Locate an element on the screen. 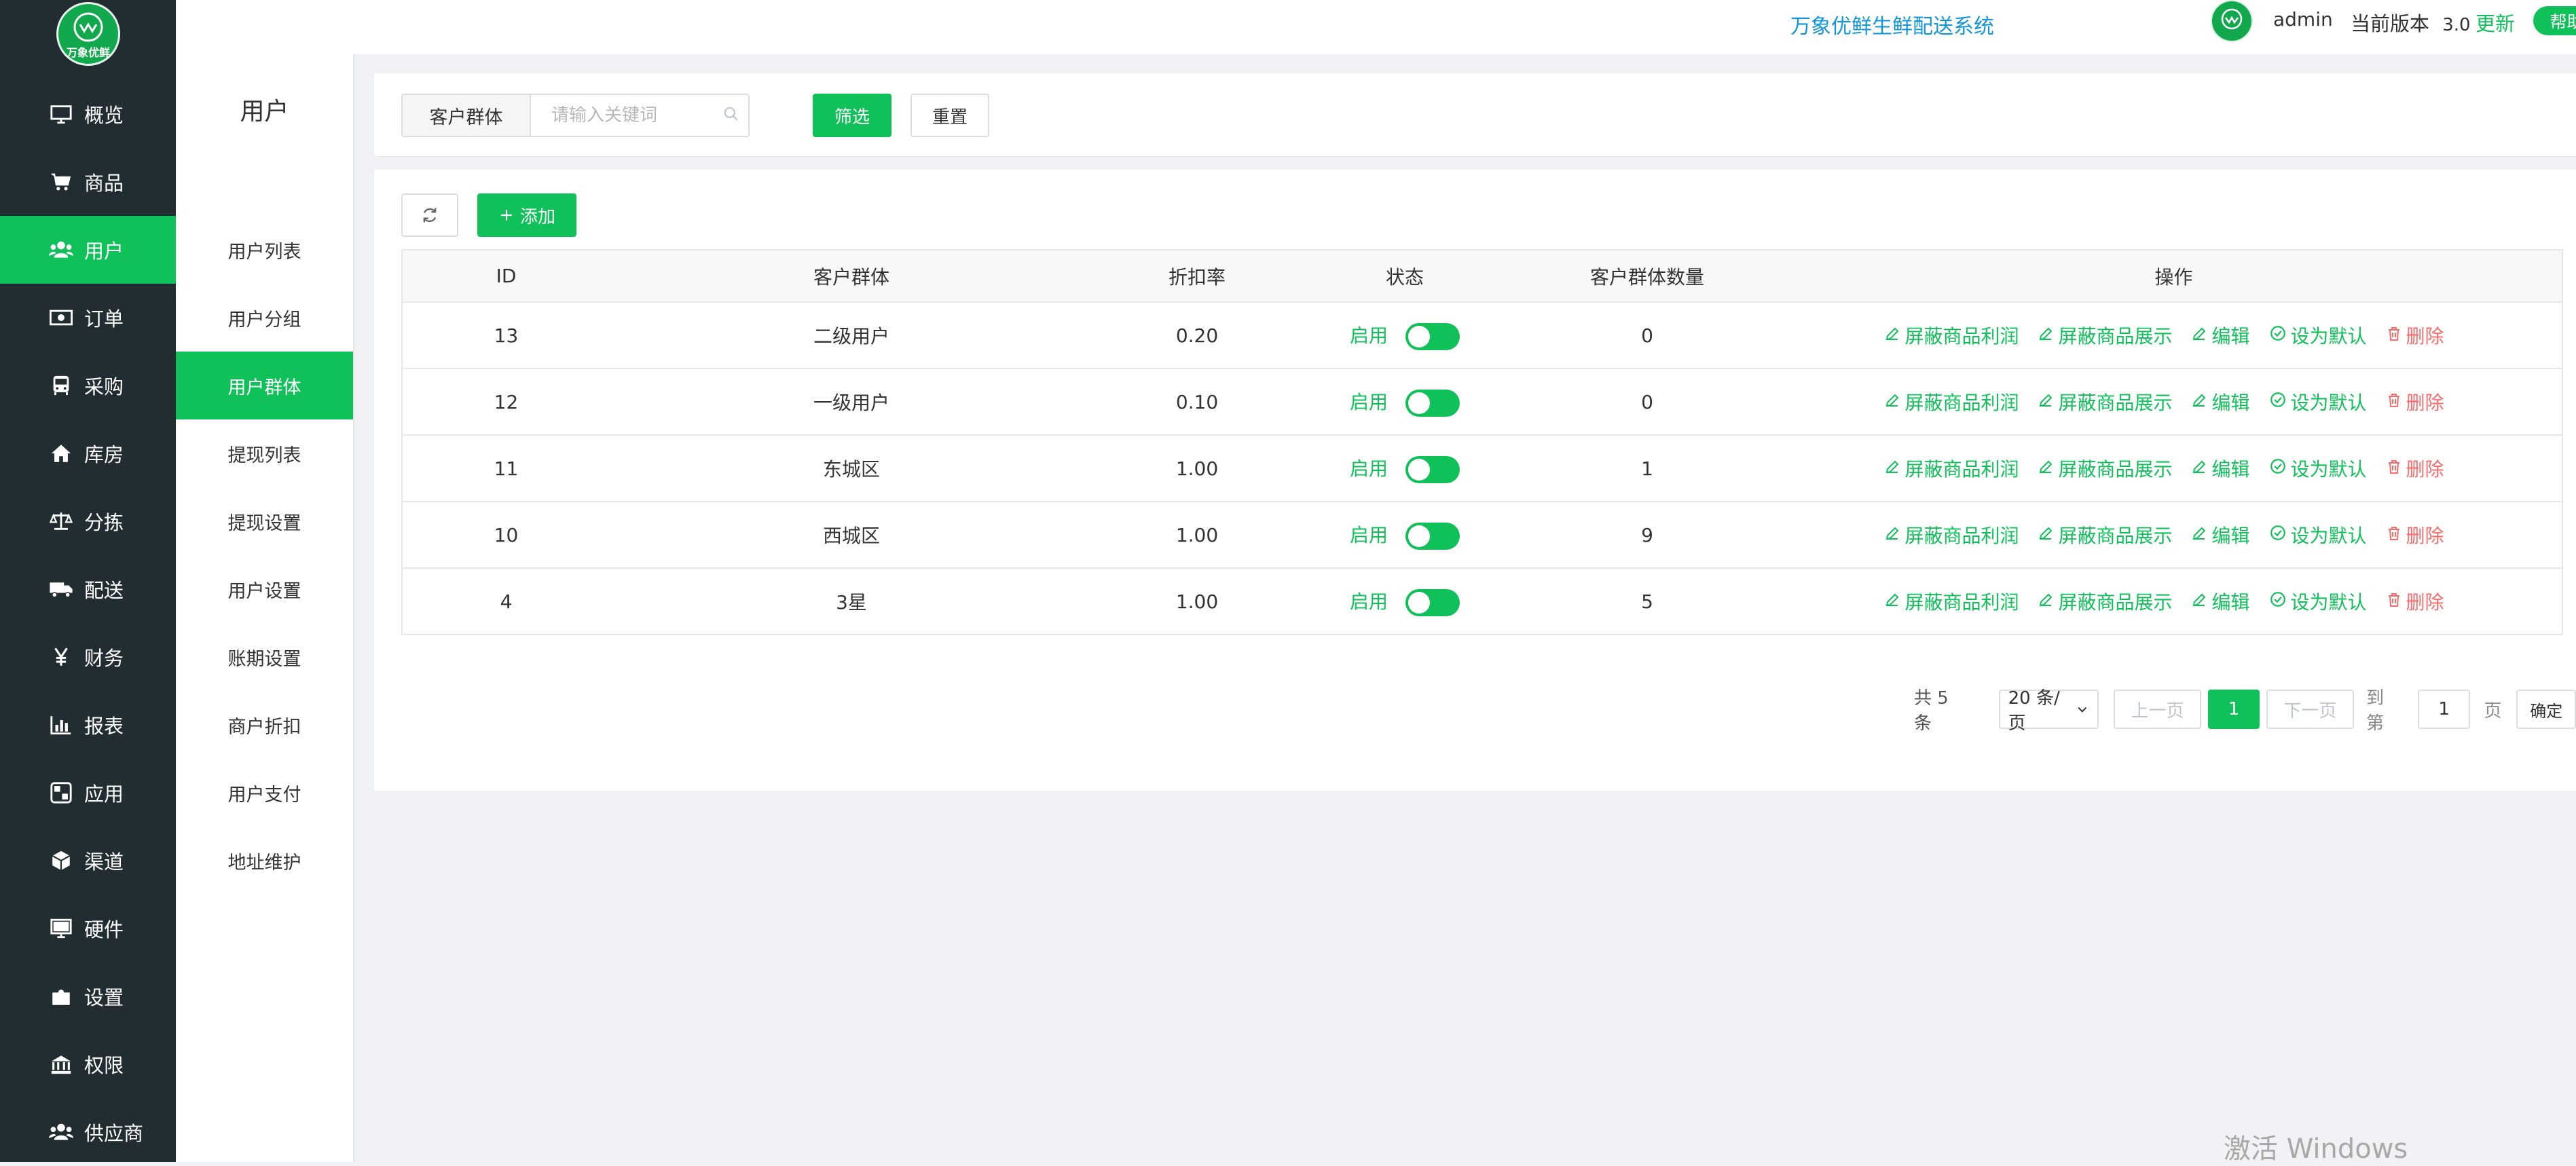  avatar is located at coordinates (2232, 21).